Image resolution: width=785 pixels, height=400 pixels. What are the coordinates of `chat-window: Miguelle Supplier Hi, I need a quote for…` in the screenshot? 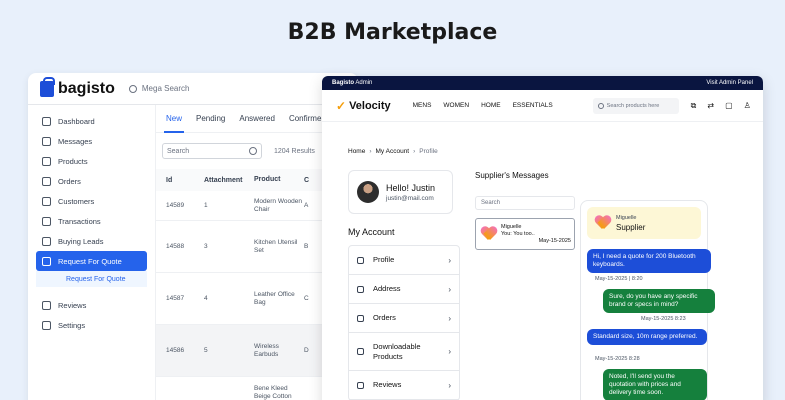 It's located at (647, 300).